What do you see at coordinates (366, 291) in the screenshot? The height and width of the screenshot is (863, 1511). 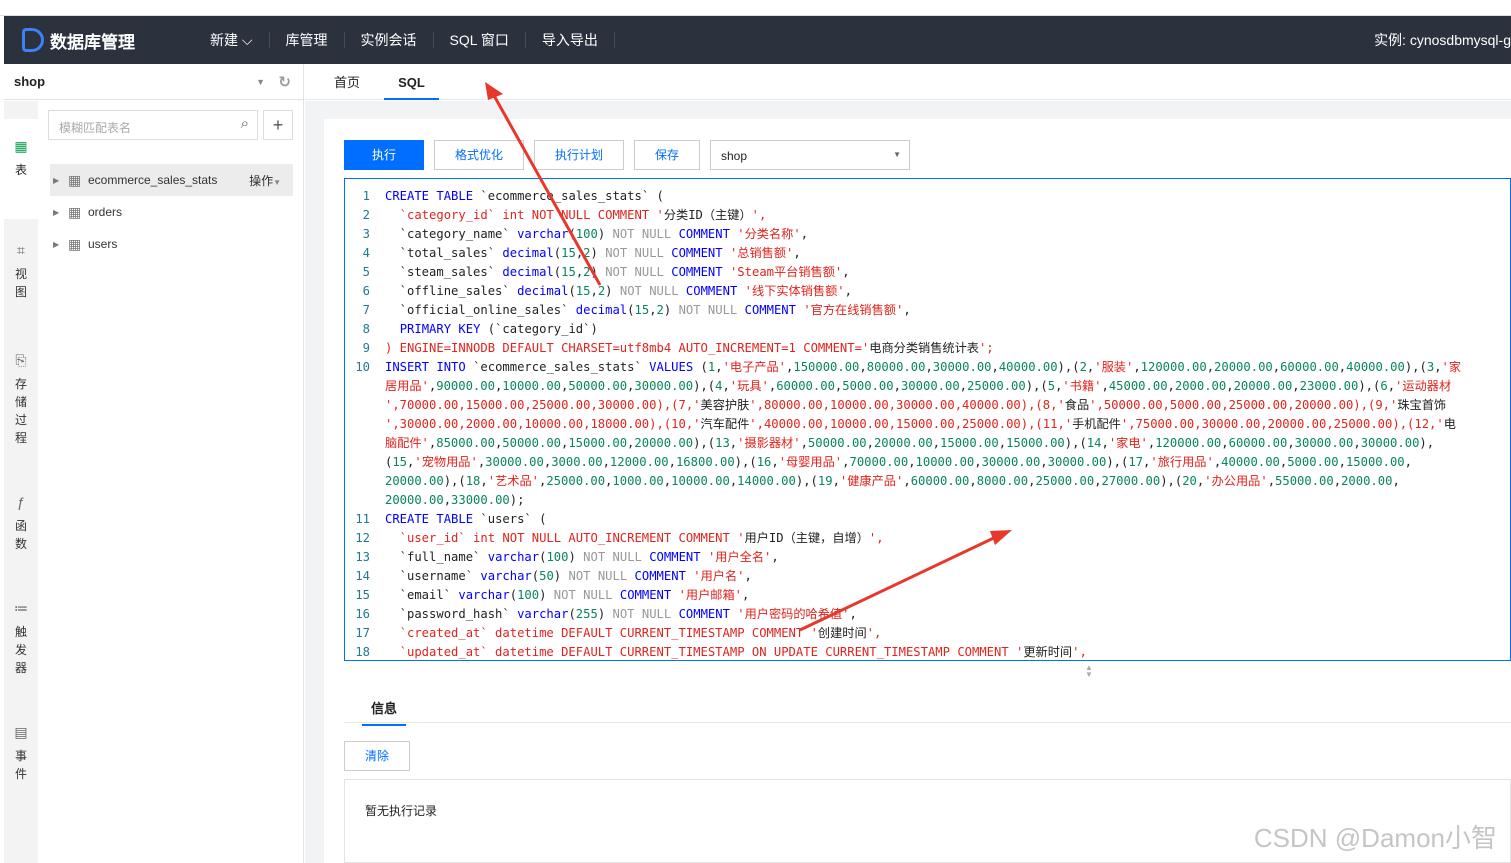 I see `line-number: 6` at bounding box center [366, 291].